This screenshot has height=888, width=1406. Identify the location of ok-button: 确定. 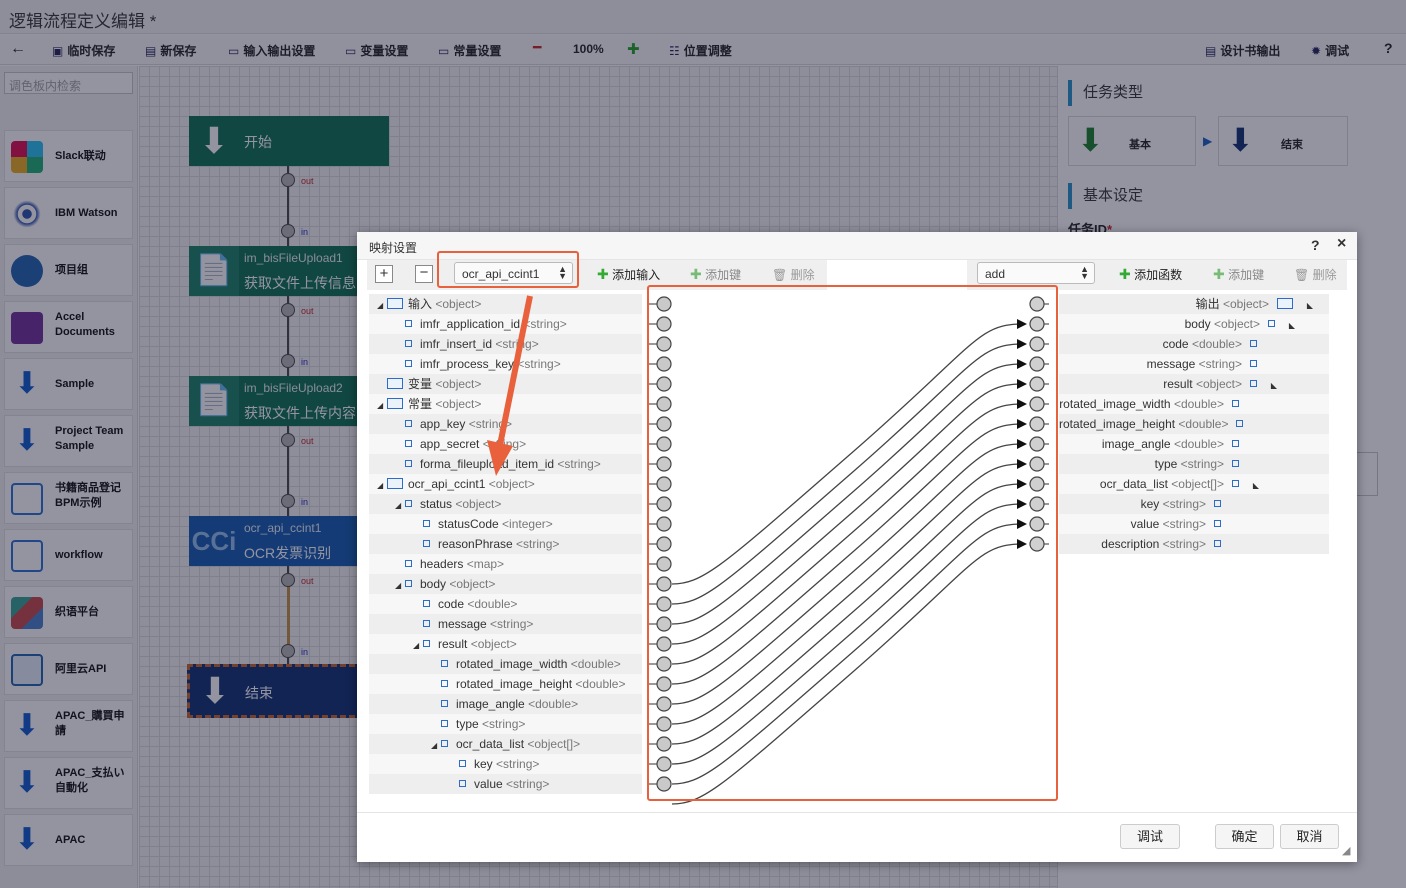
(1244, 836).